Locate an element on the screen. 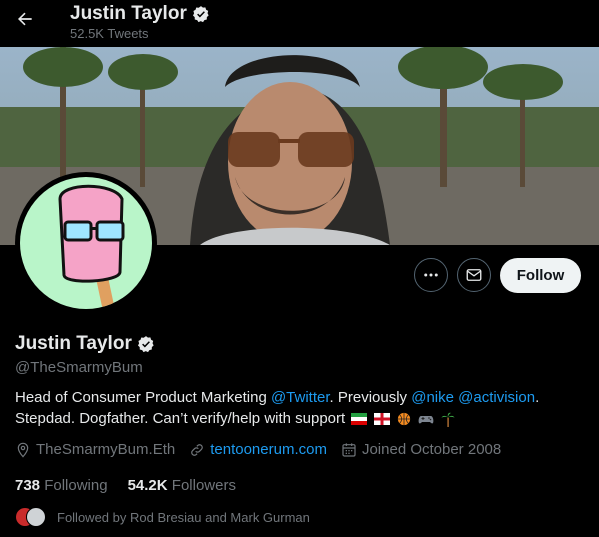  header-name: Justin Taylor is located at coordinates (128, 13).